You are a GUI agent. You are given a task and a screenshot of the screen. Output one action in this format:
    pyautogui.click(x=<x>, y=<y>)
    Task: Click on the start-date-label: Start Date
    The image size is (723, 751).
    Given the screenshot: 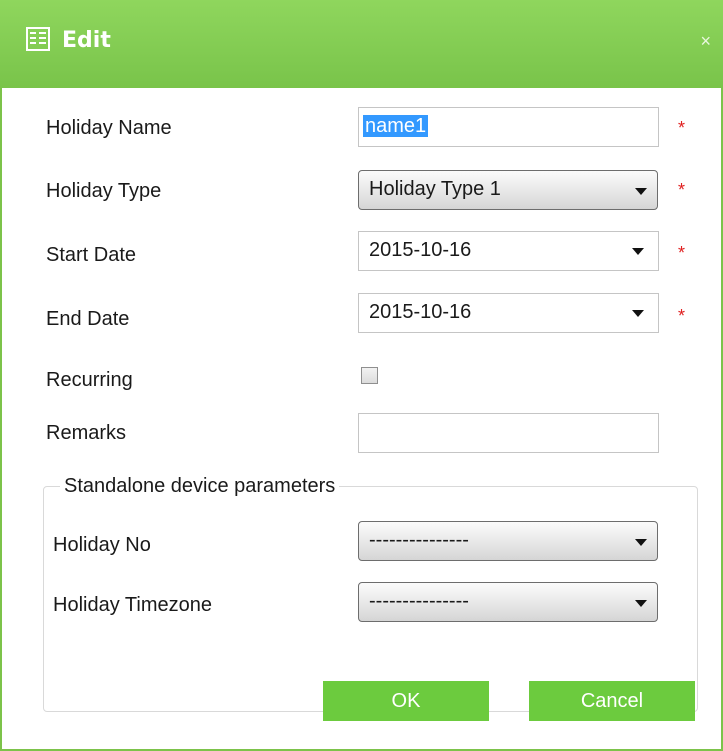 What is the action you would take?
    pyautogui.click(x=91, y=255)
    